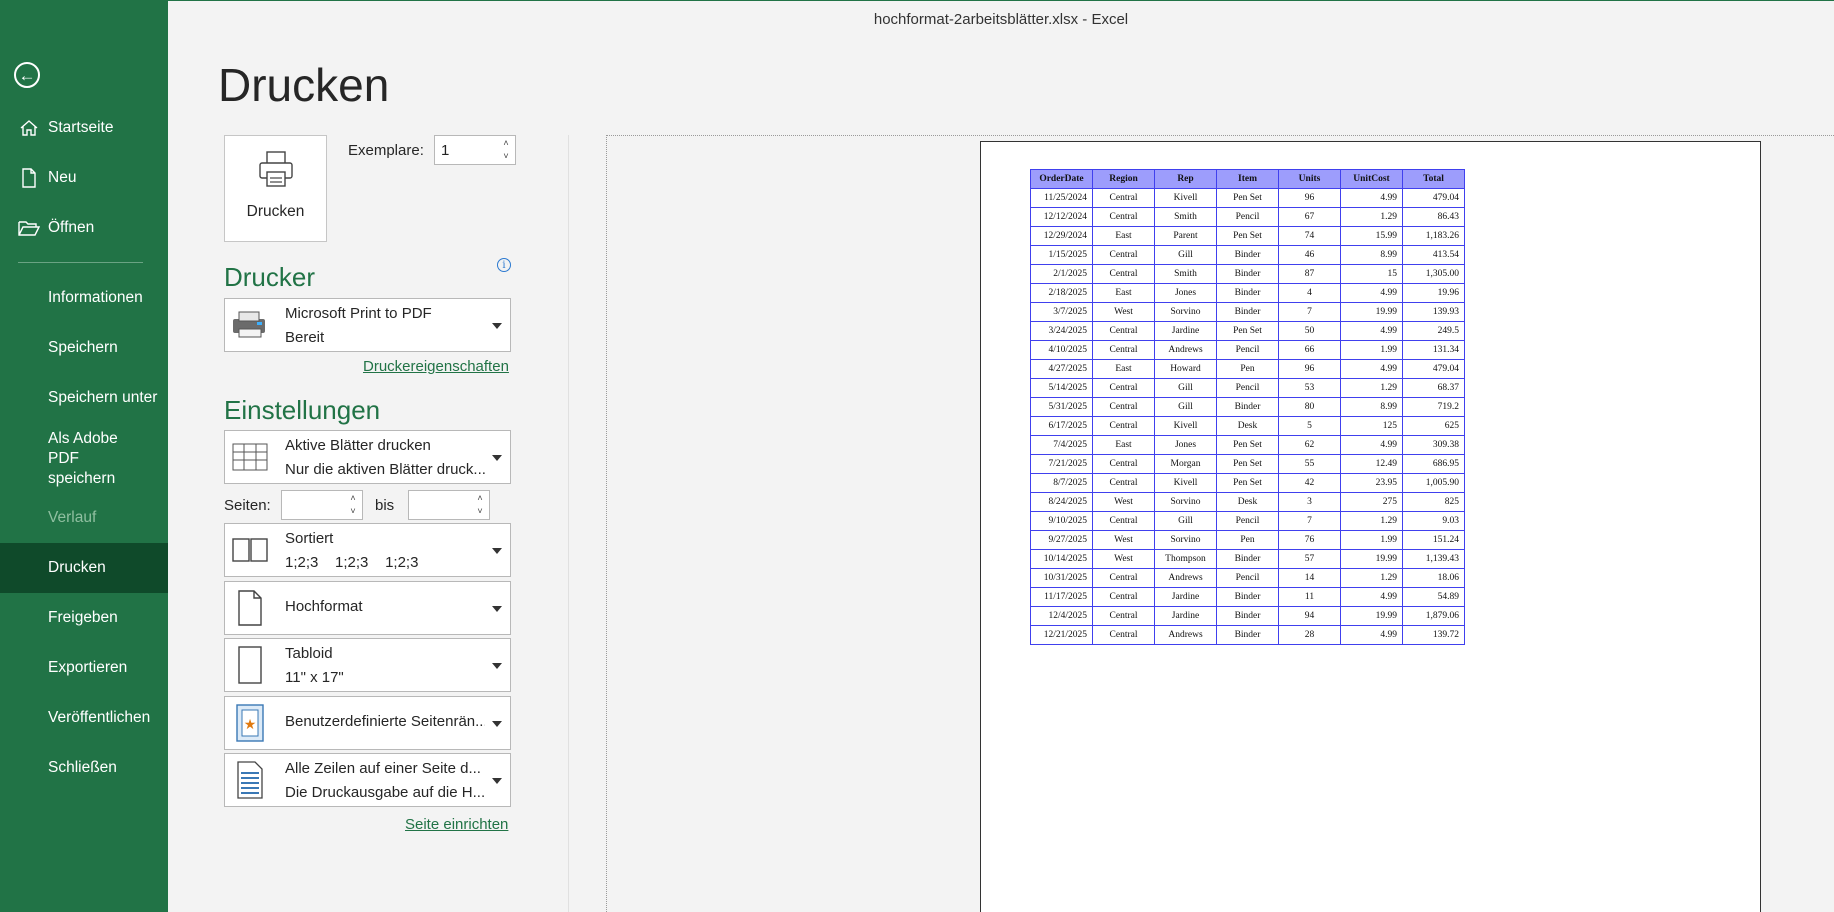 The height and width of the screenshot is (912, 1834). What do you see at coordinates (1061, 331) in the screenshot?
I see `table-cell: 3/24/2025` at bounding box center [1061, 331].